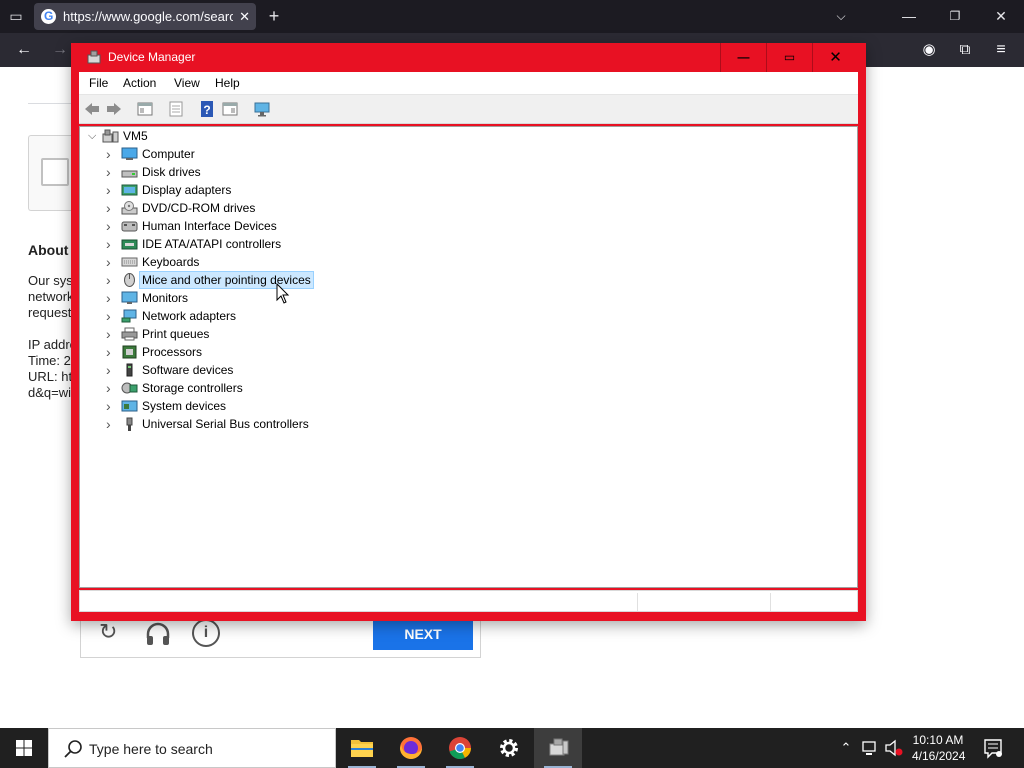  What do you see at coordinates (468, 280) in the screenshot?
I see `tree-category: › Mice and other pointing devices` at bounding box center [468, 280].